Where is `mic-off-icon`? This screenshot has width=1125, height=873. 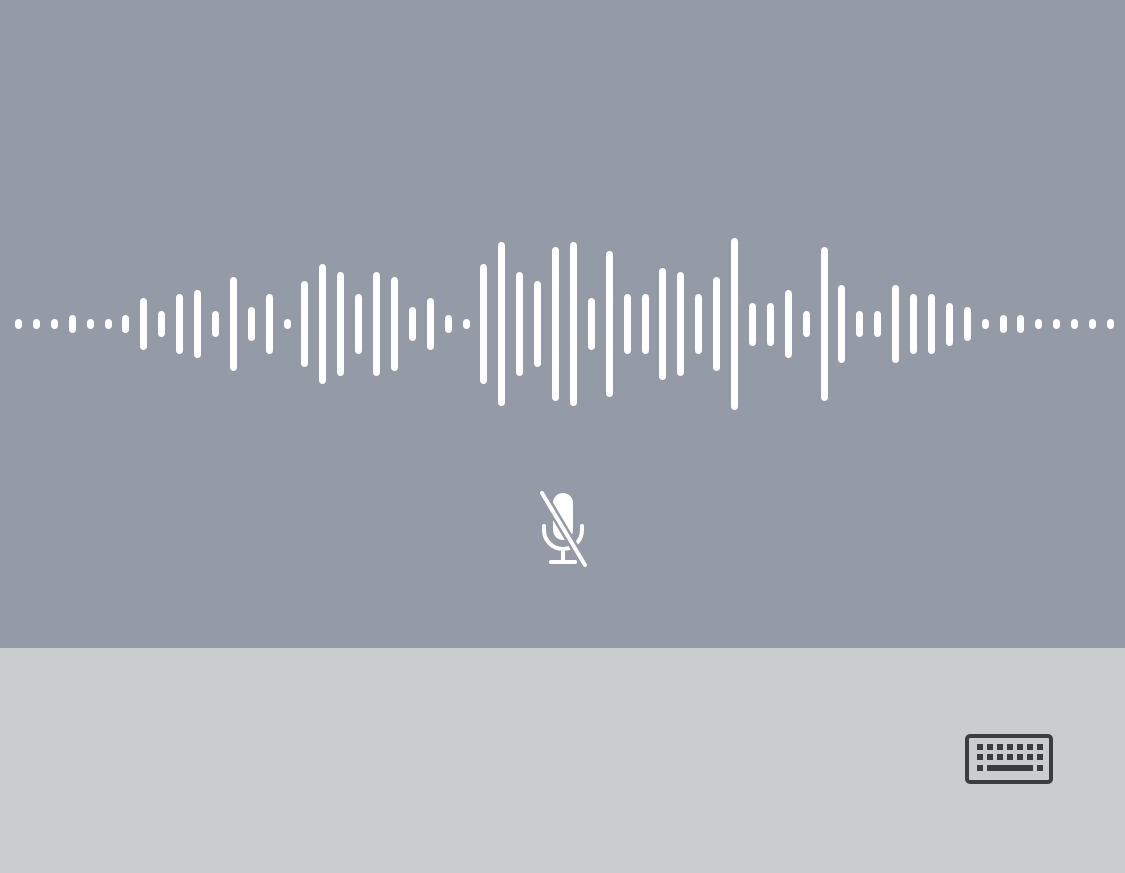 mic-off-icon is located at coordinates (563, 529).